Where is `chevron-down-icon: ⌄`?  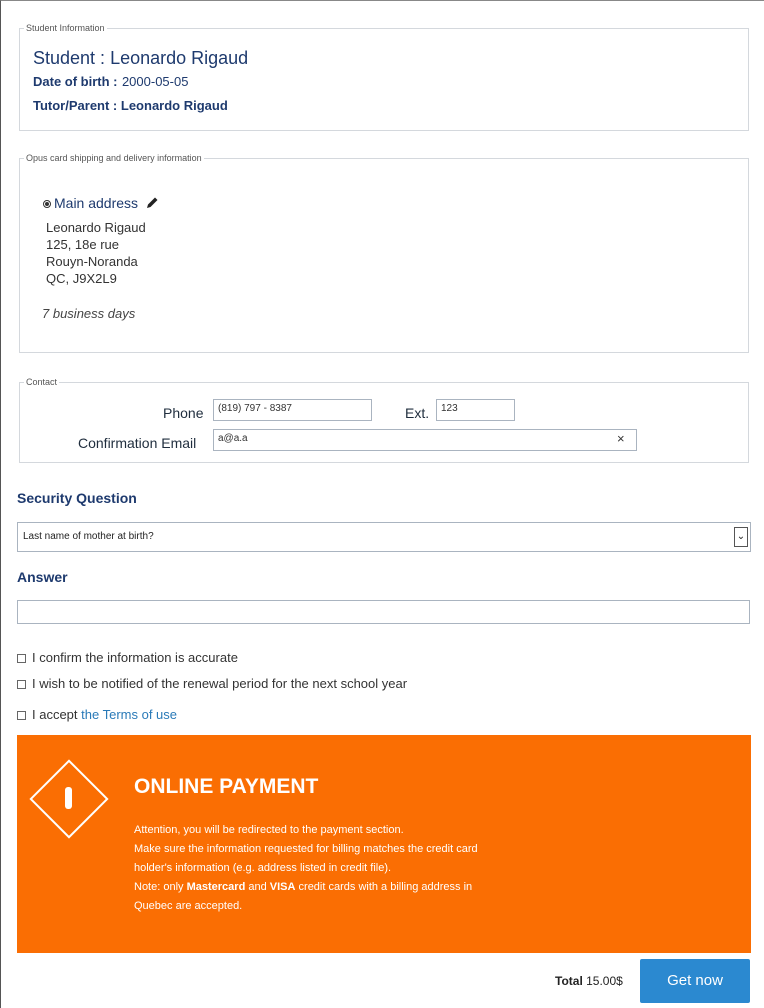 chevron-down-icon: ⌄ is located at coordinates (741, 537).